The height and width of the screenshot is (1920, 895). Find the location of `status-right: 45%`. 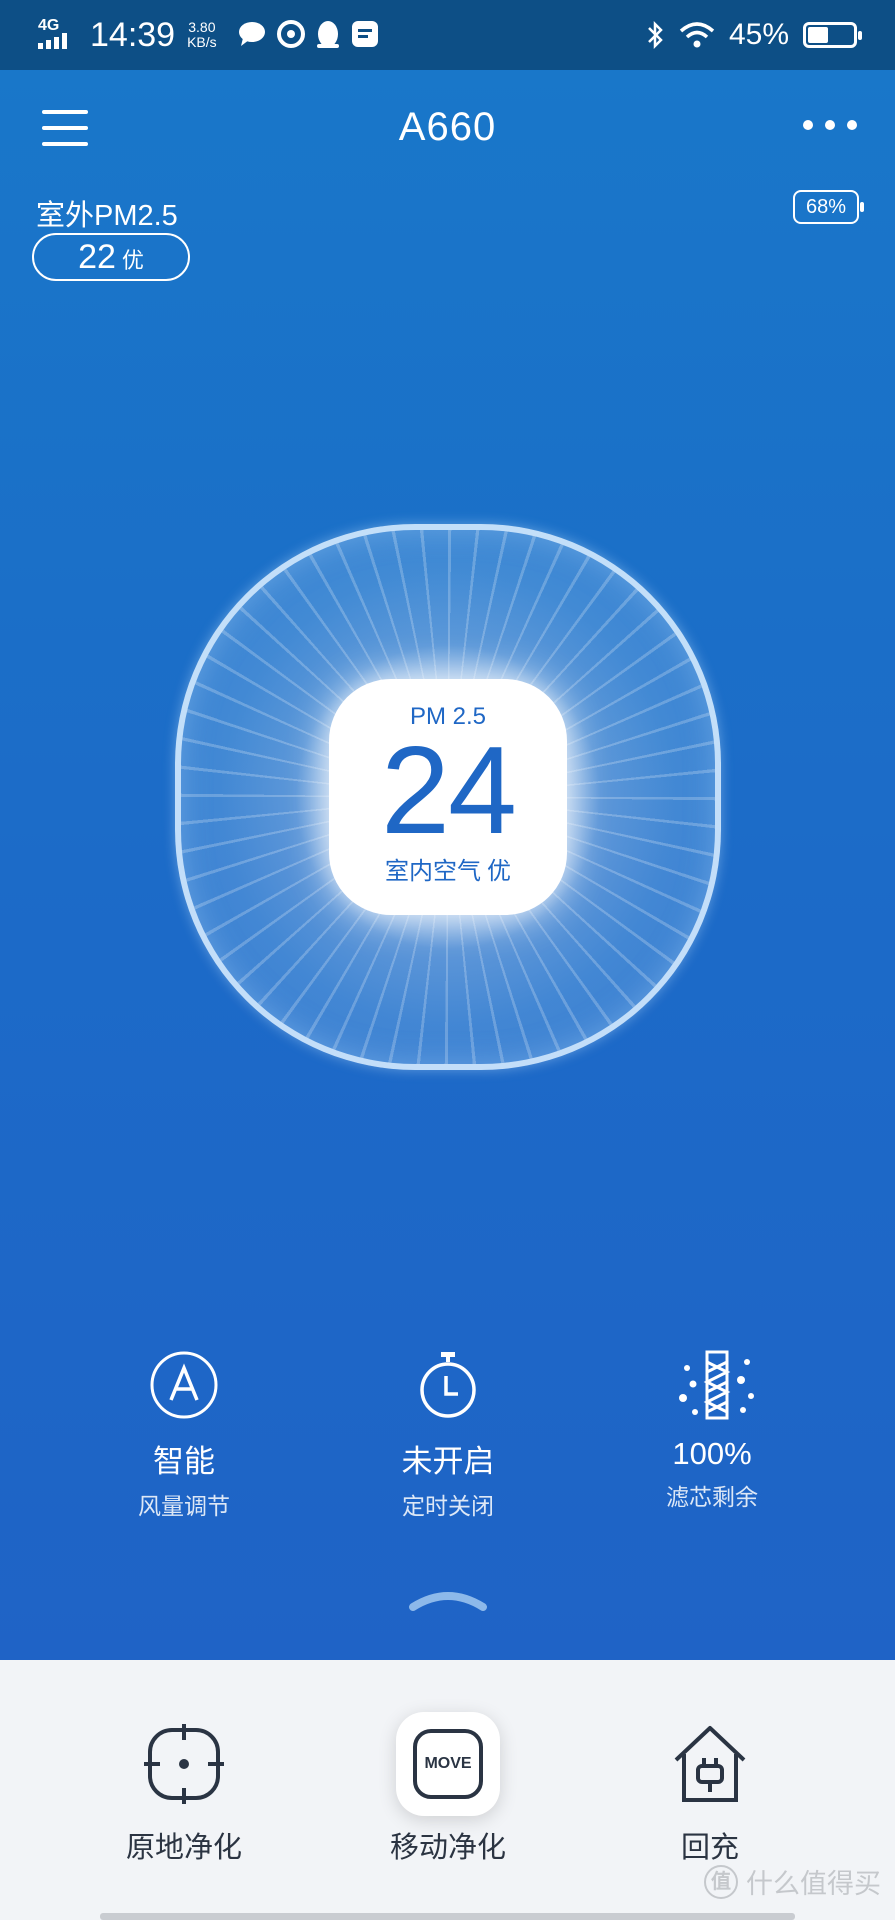

status-right: 45% is located at coordinates (753, 35).